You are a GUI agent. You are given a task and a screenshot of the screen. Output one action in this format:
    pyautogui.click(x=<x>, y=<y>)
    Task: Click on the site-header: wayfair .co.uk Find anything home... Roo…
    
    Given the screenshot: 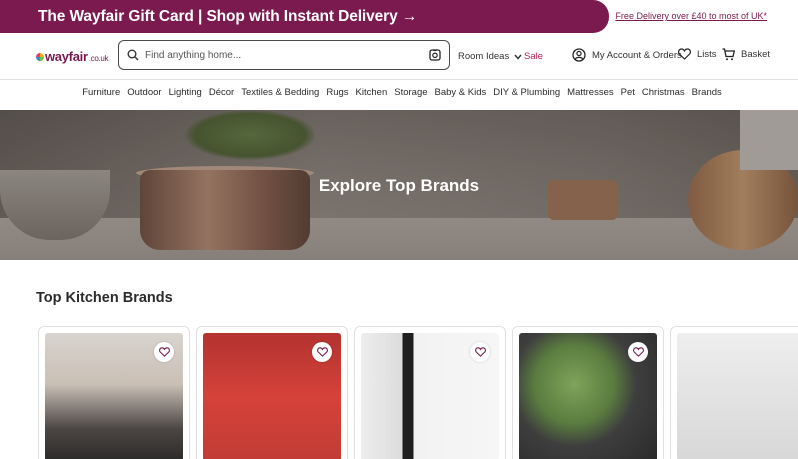 What is the action you would take?
    pyautogui.click(x=399, y=56)
    